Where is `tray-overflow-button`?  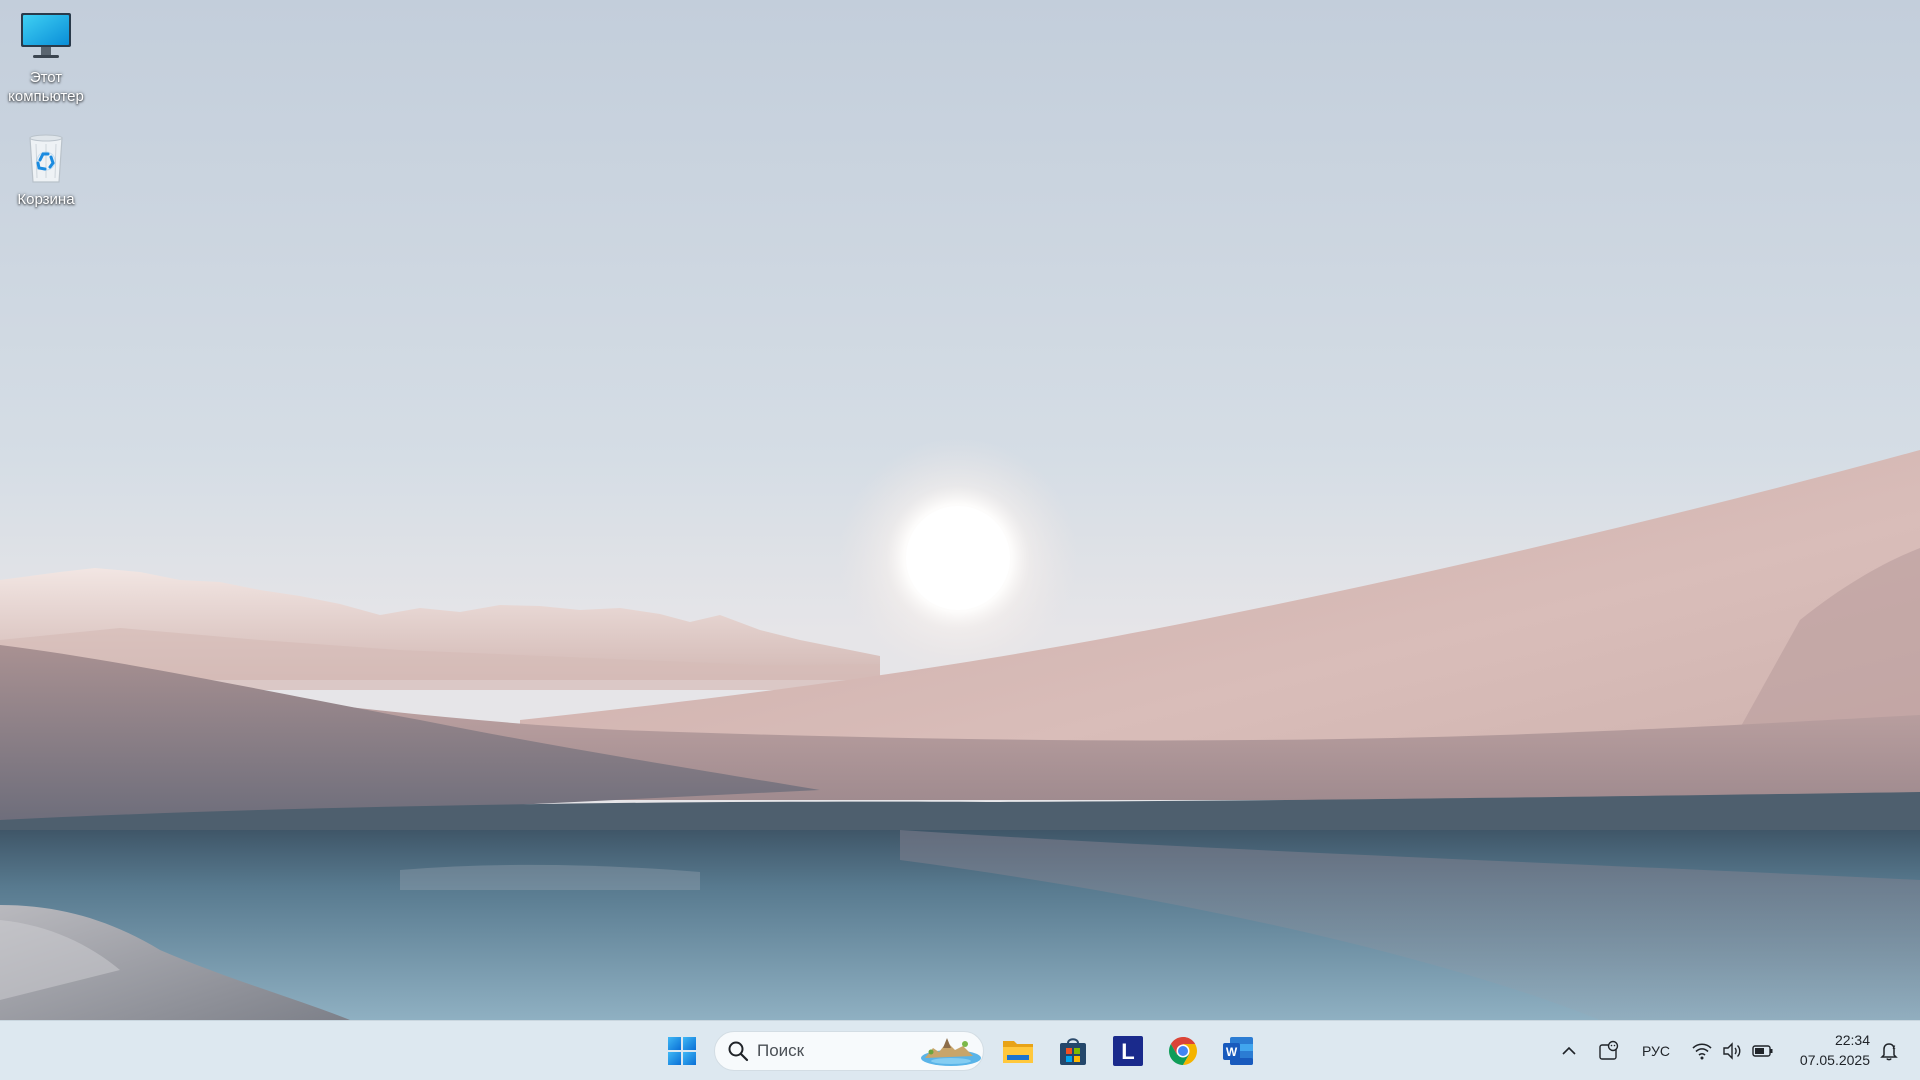
tray-overflow-button is located at coordinates (1569, 1051).